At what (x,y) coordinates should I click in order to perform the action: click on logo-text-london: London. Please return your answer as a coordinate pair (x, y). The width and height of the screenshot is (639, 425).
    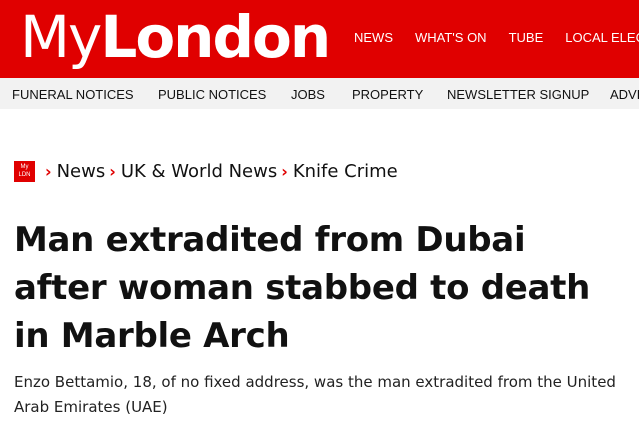
    Looking at the image, I should click on (215, 37).